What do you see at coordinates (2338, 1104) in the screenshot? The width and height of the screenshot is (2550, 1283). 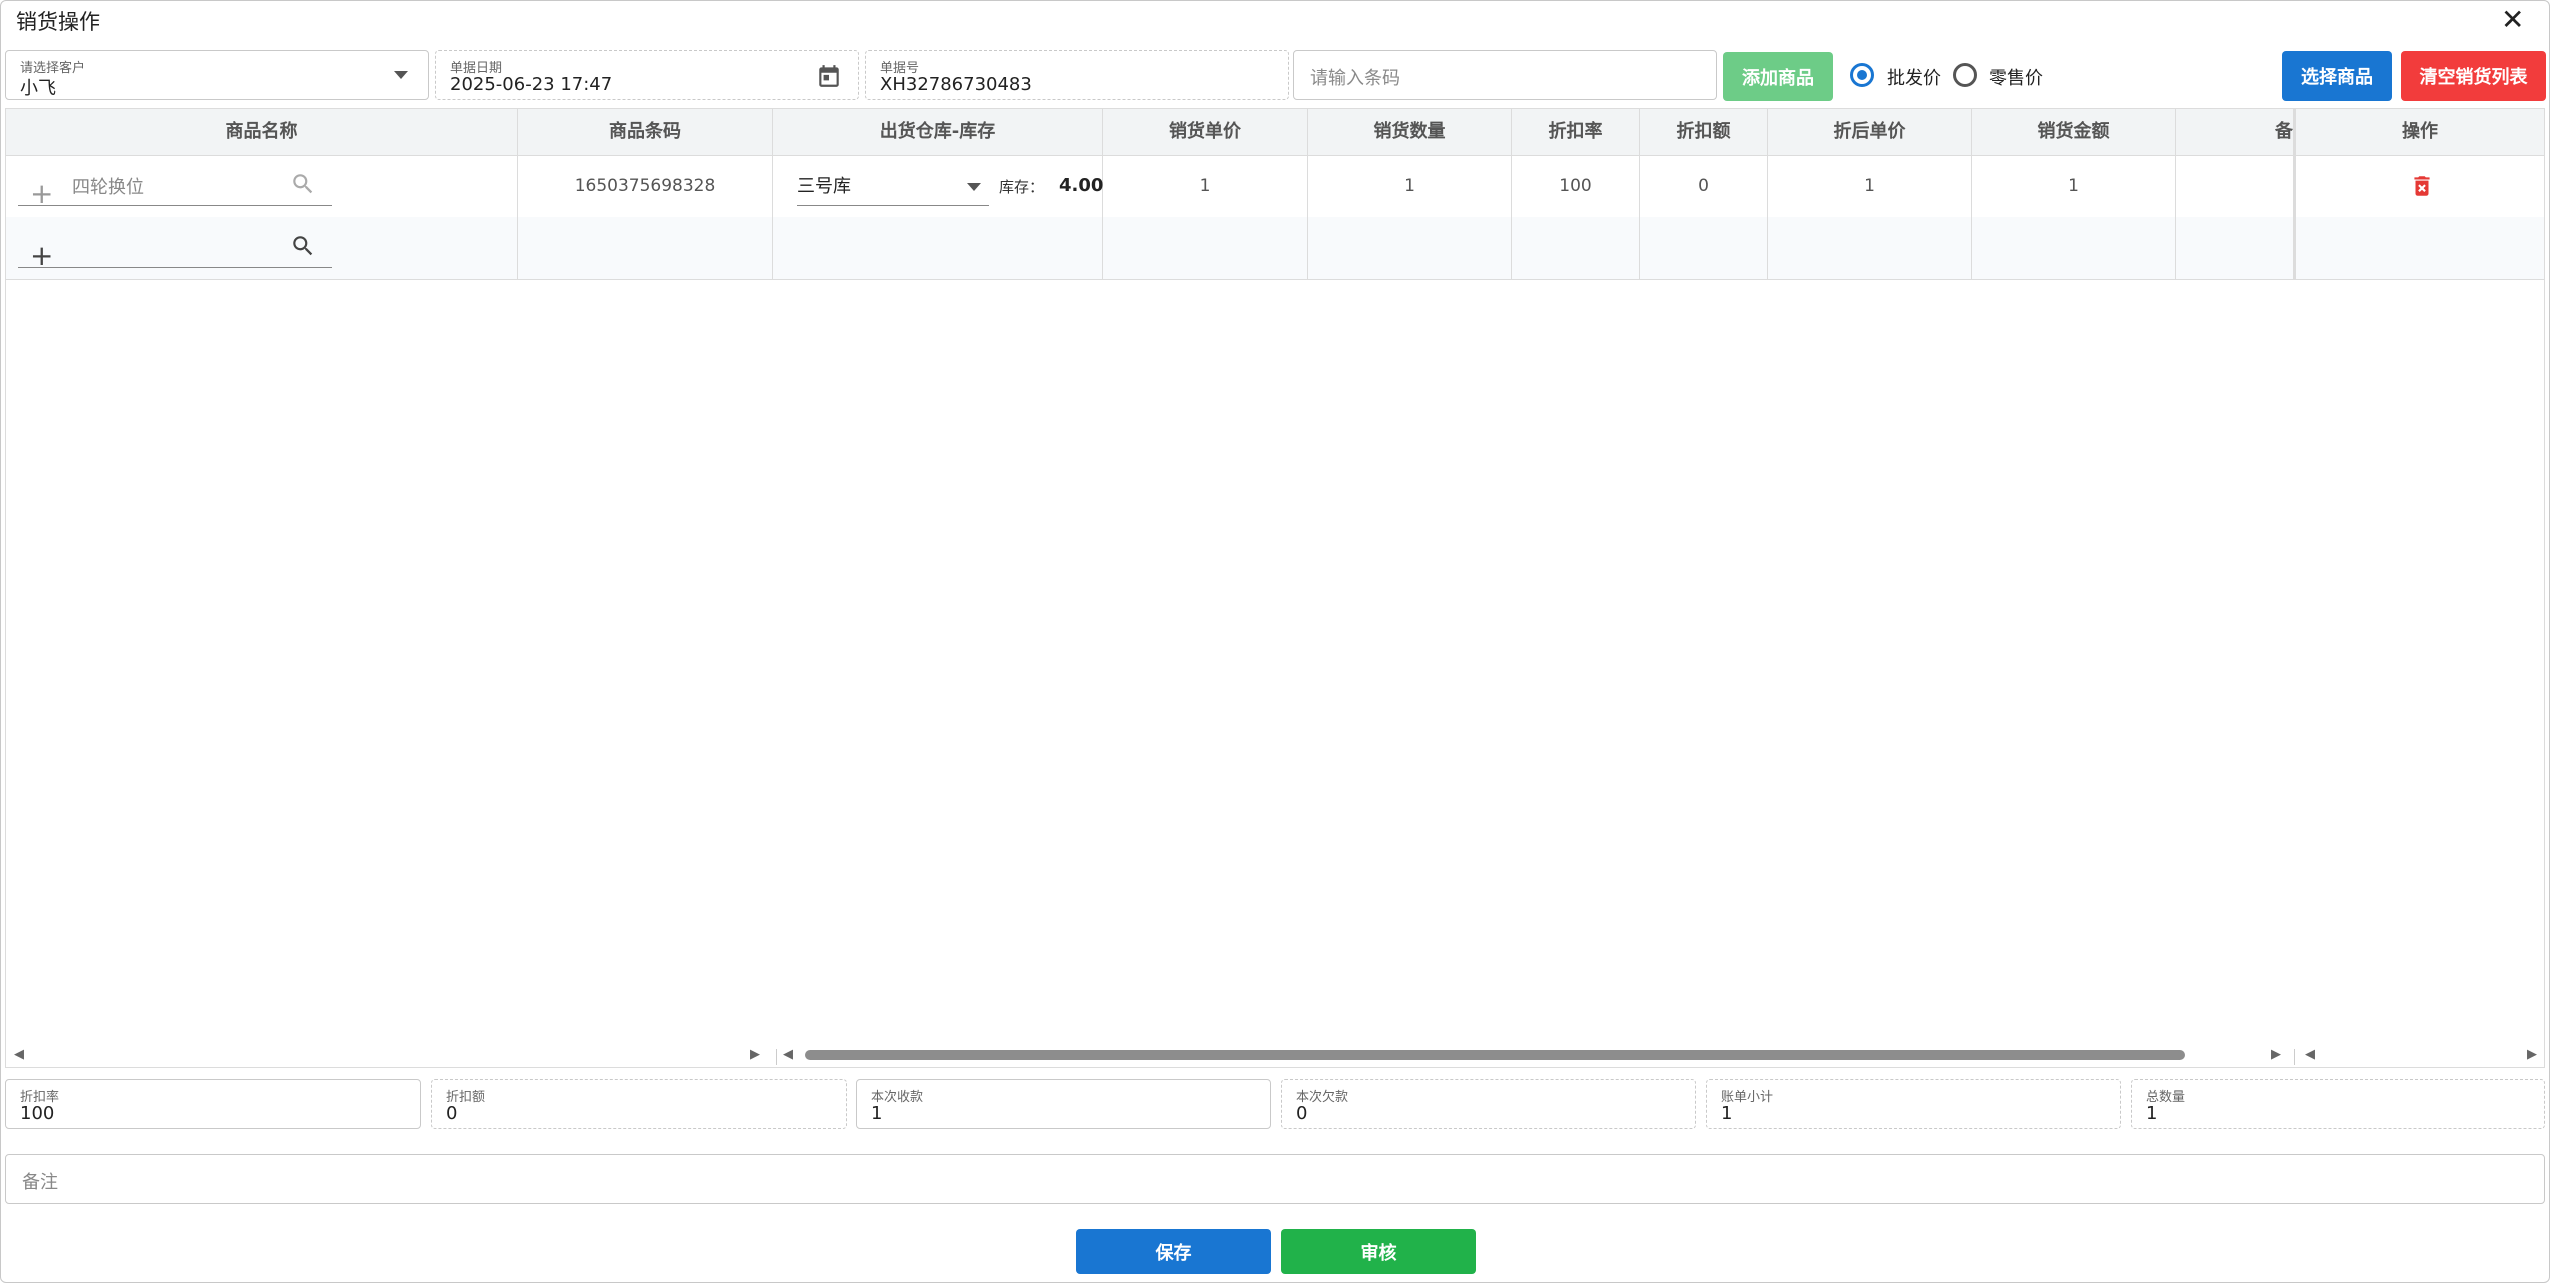 I see `summary-total-qty-field: 总数量 1` at bounding box center [2338, 1104].